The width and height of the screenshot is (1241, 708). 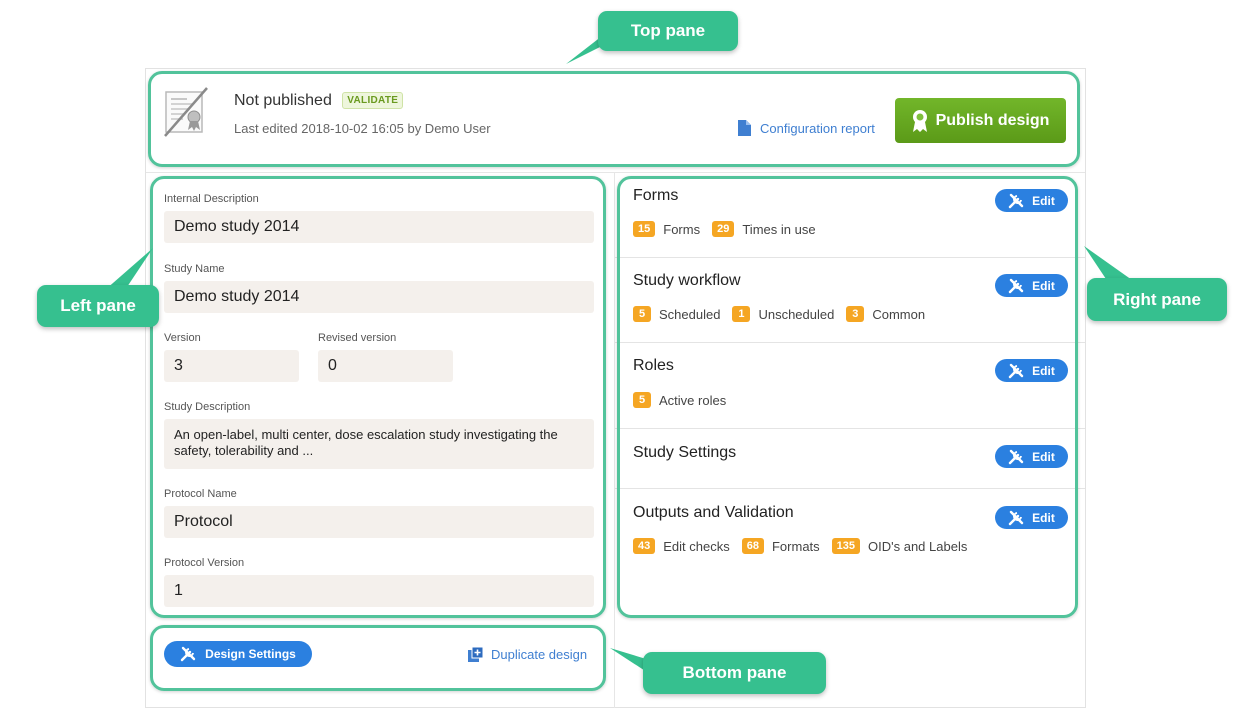 I want to click on bottom-pane-callout: Bottom pane, so click(x=734, y=673).